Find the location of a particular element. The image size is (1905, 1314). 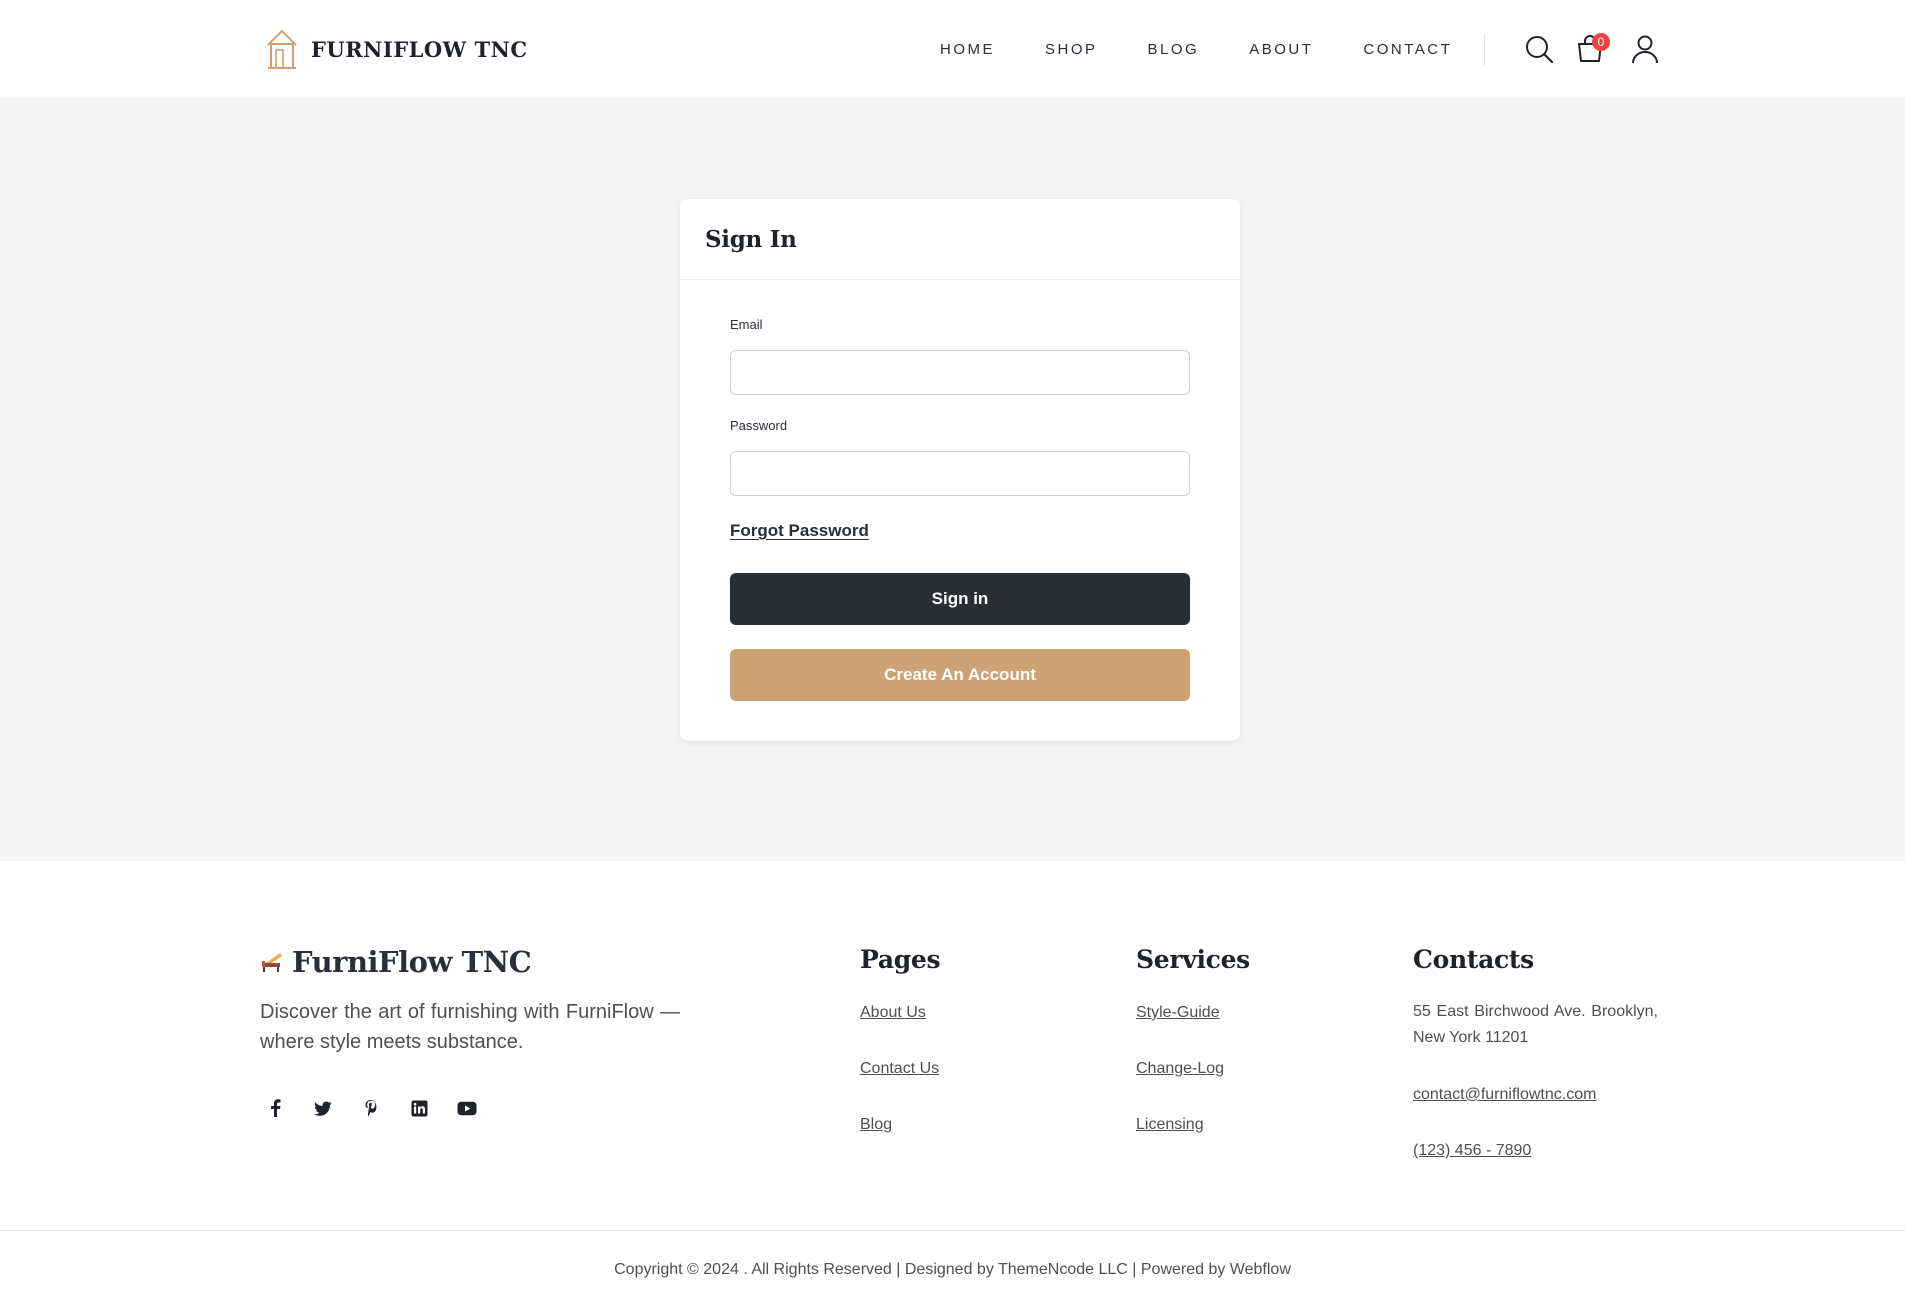

brand-logo: FURNIFLOW TNC is located at coordinates (396, 49).